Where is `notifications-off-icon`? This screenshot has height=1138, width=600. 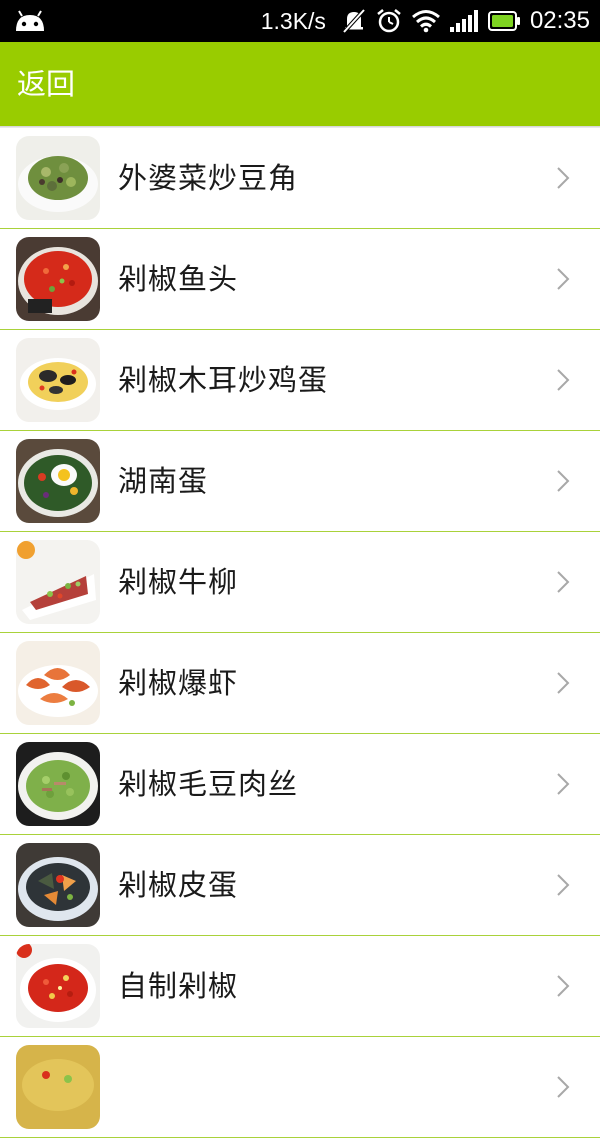 notifications-off-icon is located at coordinates (354, 21).